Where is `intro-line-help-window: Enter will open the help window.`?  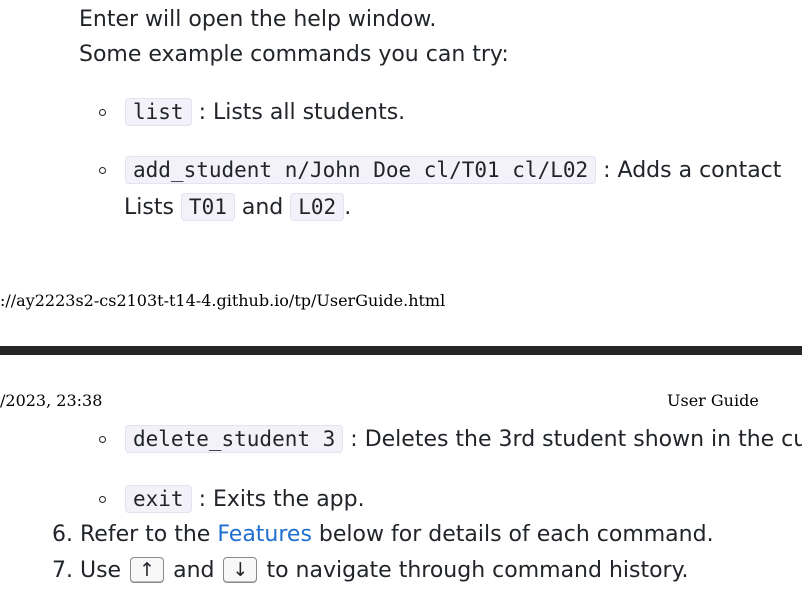
intro-line-help-window: Enter will open the help window. is located at coordinates (258, 19).